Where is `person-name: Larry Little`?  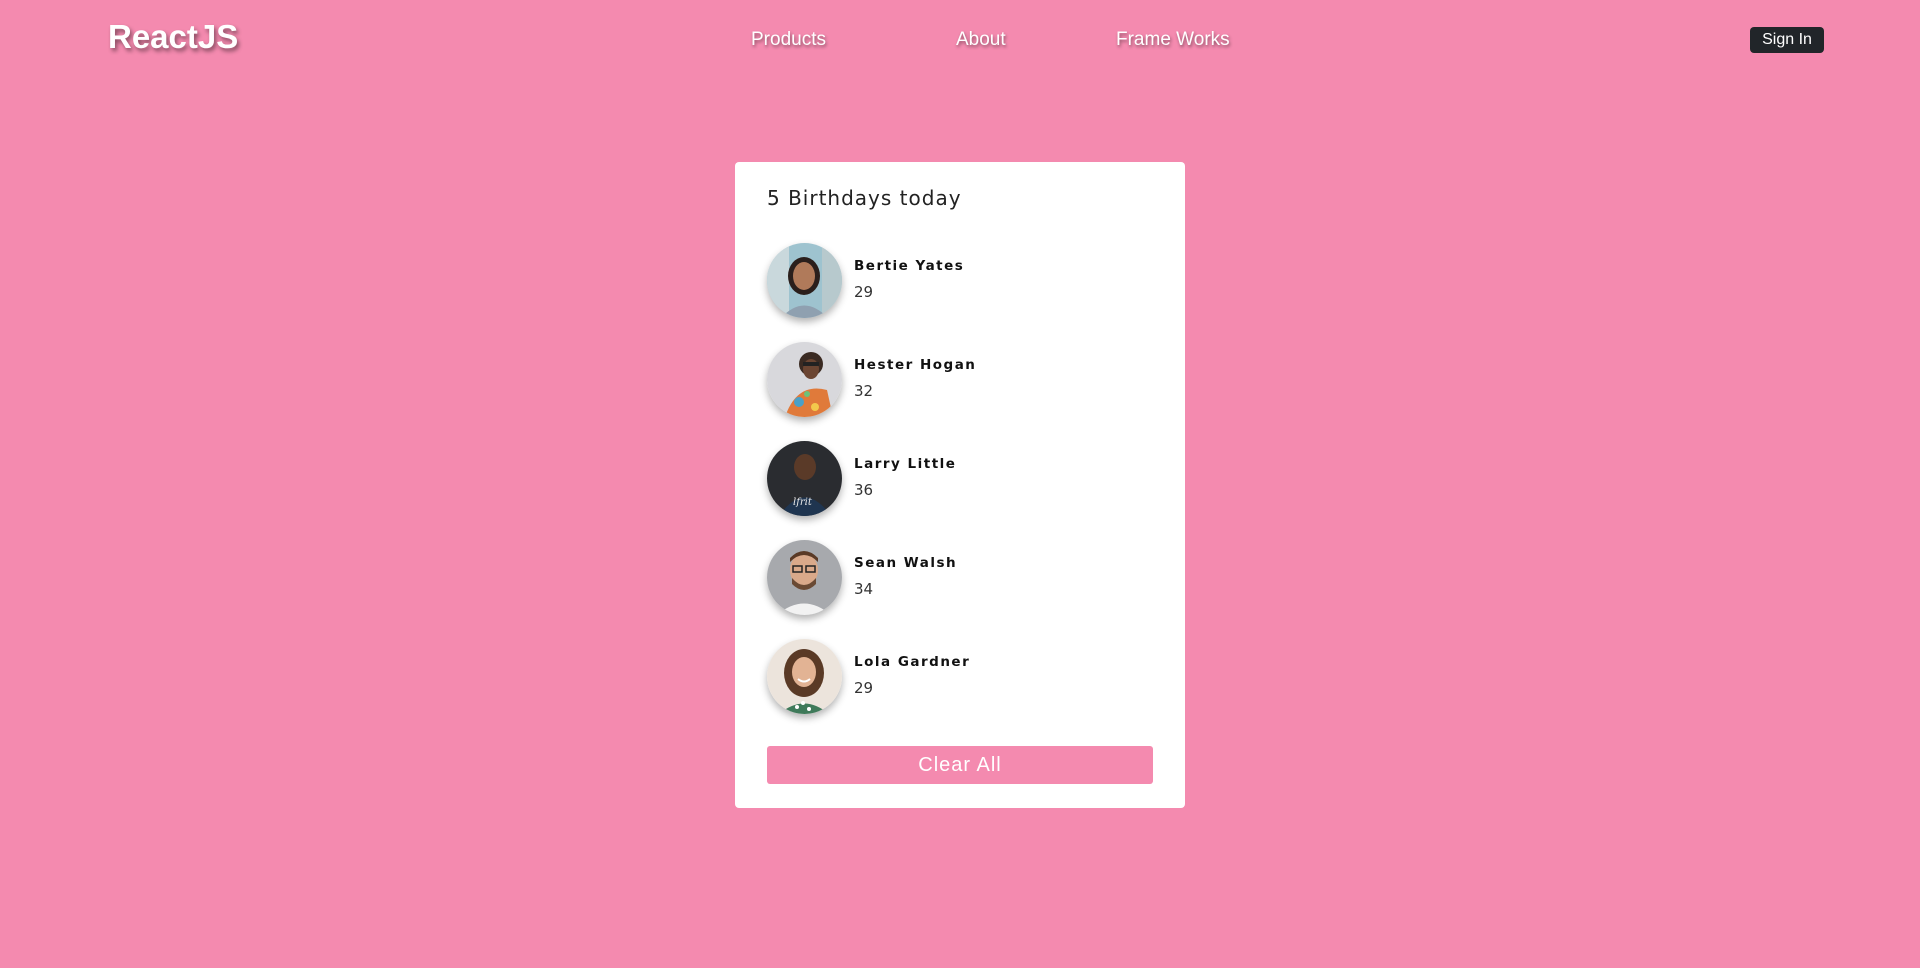
person-name: Larry Little is located at coordinates (905, 464).